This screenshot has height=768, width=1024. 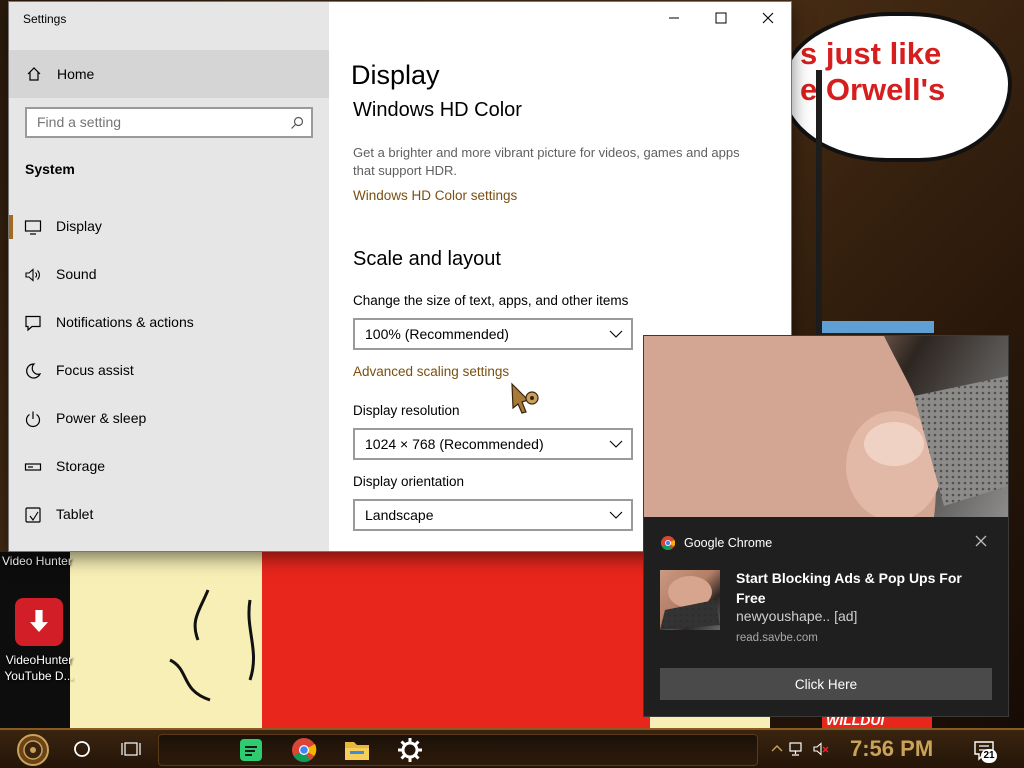 What do you see at coordinates (891, 749) in the screenshot?
I see `taskbar-clock: 7:56 PM` at bounding box center [891, 749].